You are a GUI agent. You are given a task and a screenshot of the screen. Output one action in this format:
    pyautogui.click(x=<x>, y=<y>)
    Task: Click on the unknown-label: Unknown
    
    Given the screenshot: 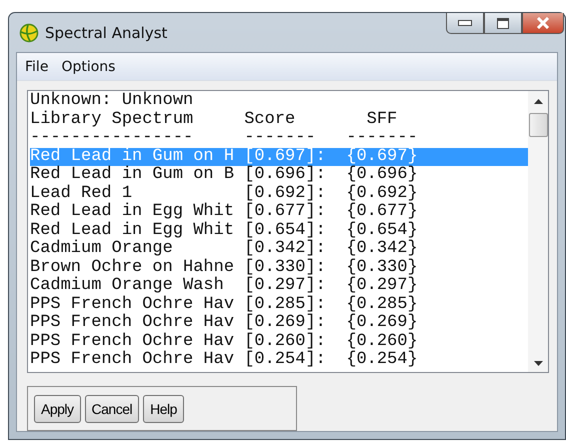 What is the action you would take?
    pyautogui.click(x=112, y=101)
    